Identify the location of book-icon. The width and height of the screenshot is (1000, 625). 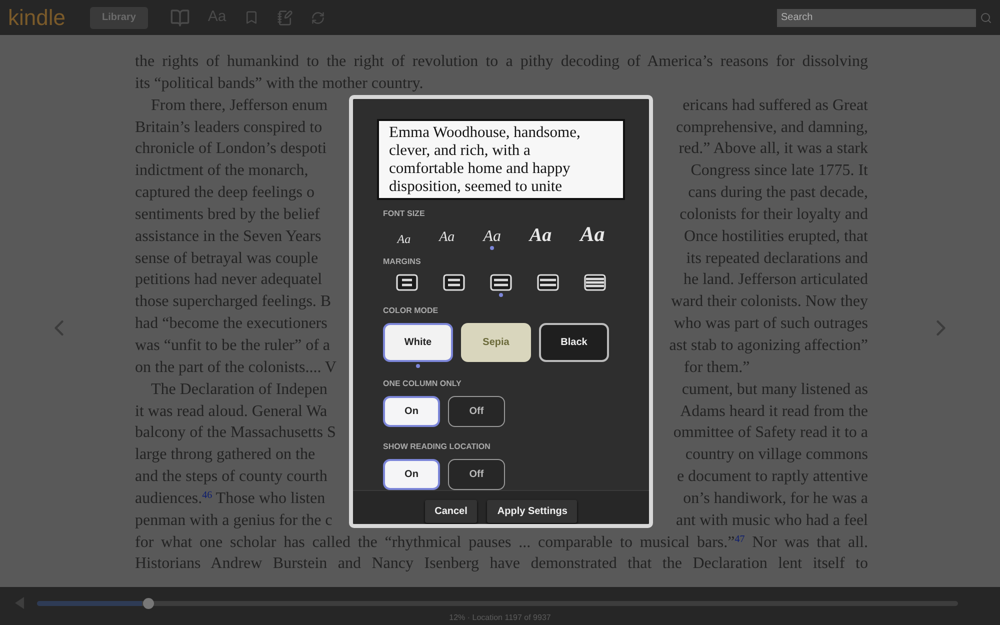
(180, 18).